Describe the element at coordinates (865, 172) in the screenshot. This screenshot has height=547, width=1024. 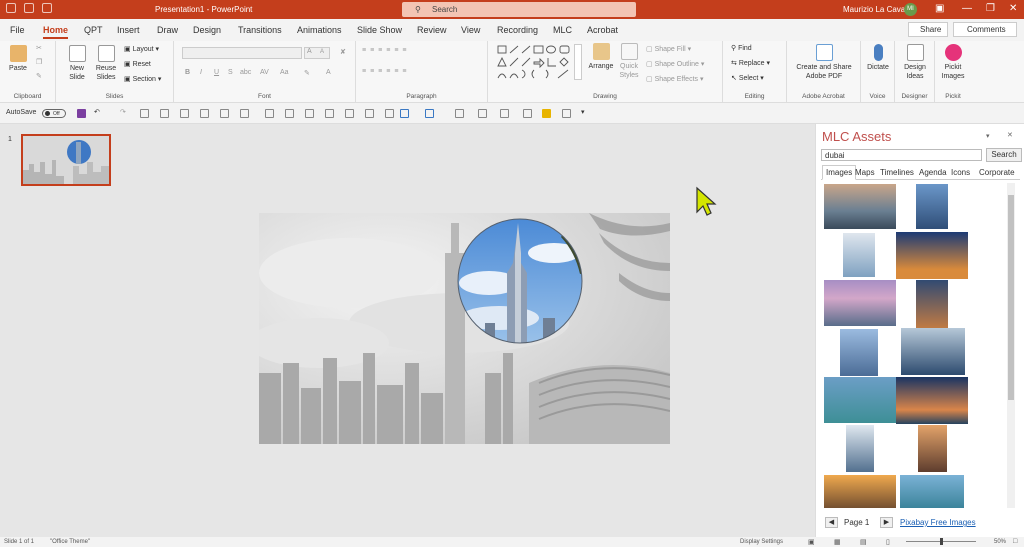
I see `tab-maps: Maps` at that location.